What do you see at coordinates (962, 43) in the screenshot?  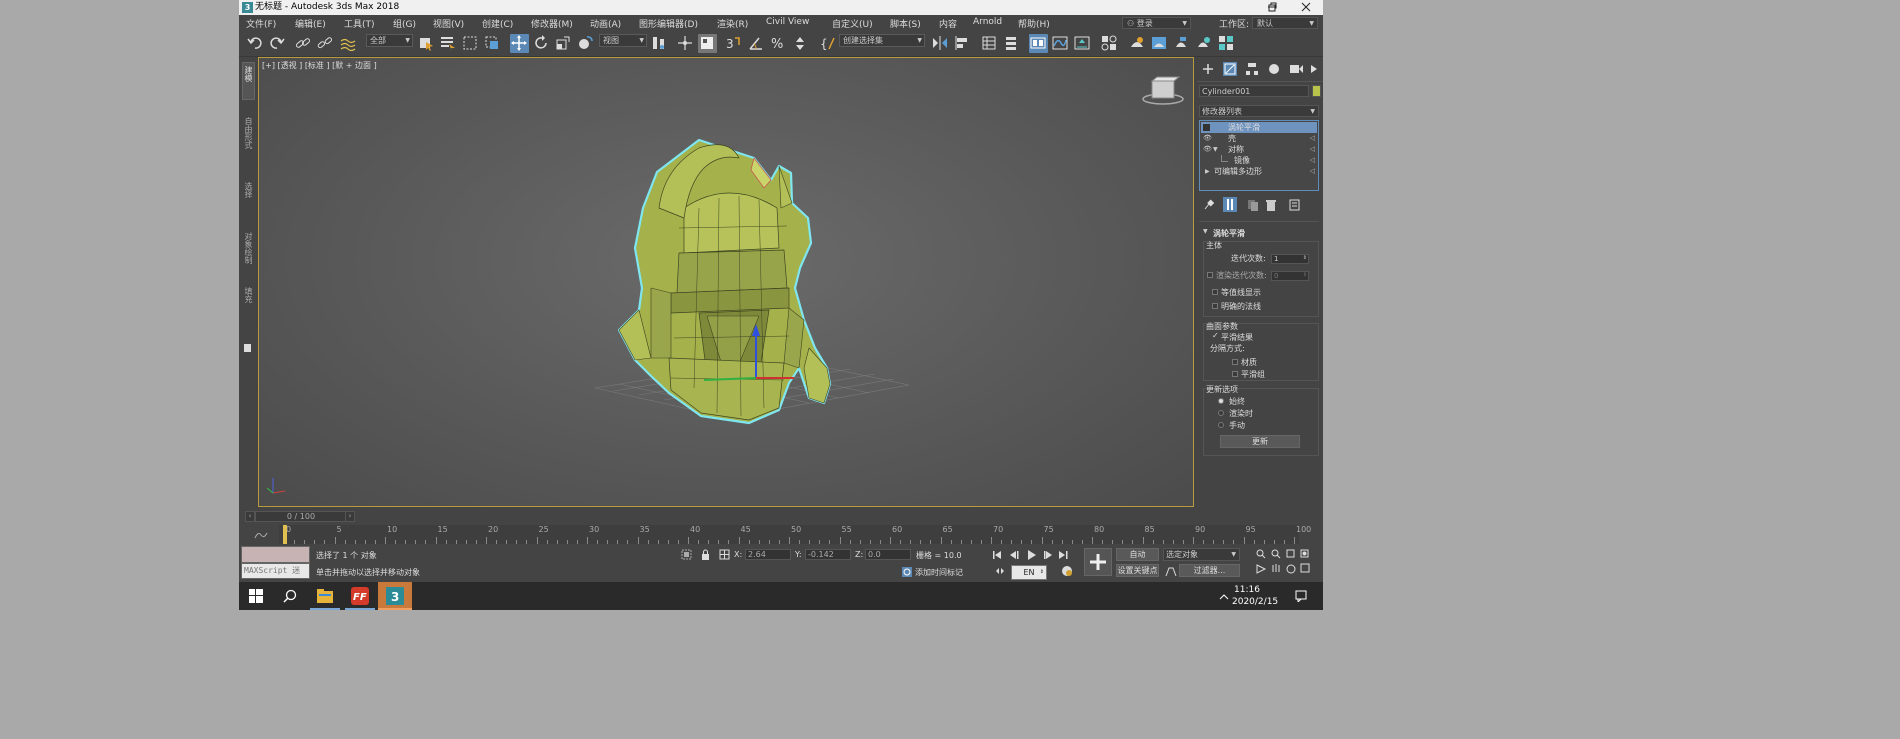 I see `align-button` at bounding box center [962, 43].